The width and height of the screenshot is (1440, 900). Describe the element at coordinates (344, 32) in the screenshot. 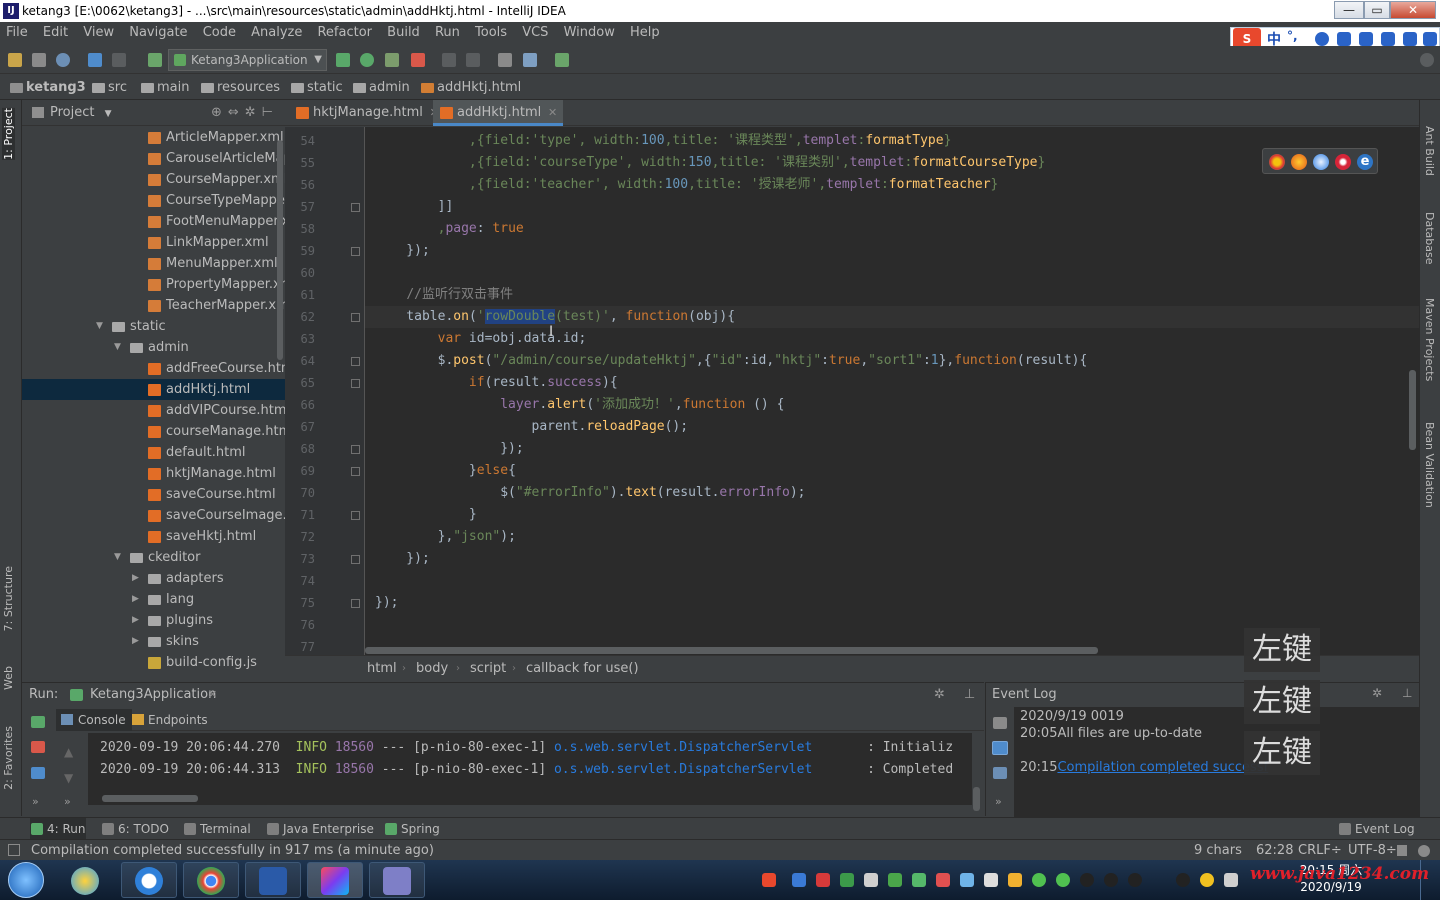

I see `menu-refactor: Refactor` at that location.